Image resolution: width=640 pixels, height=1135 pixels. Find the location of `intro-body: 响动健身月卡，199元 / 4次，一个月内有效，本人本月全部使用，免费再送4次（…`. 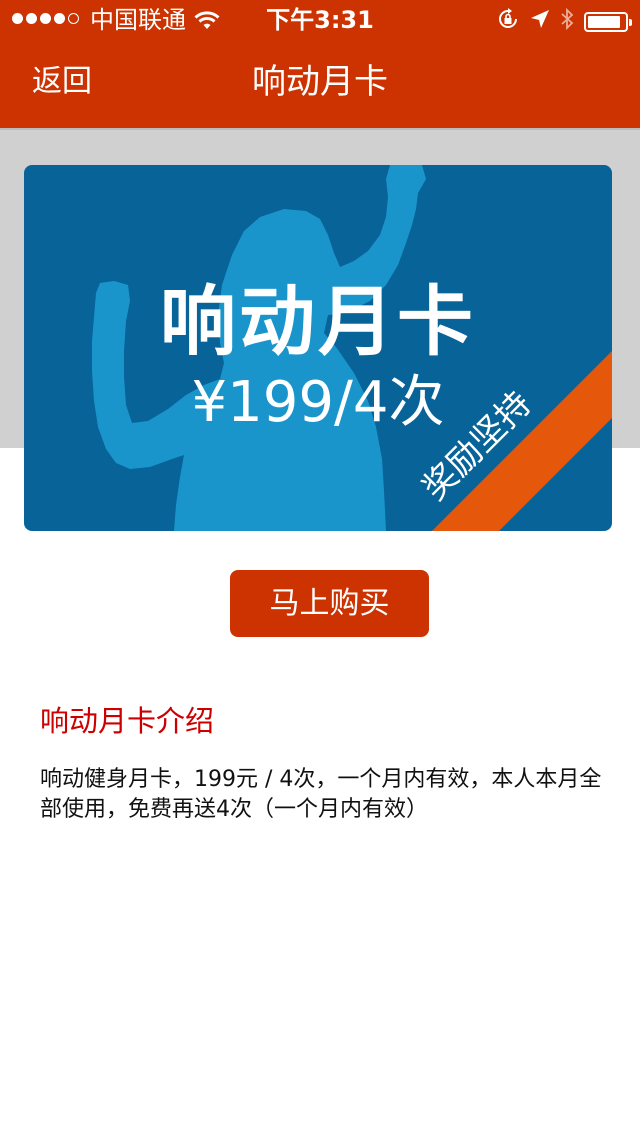

intro-body: 响动健身月卡，199元 / 4次，一个月内有效，本人本月全部使用，免费再送4次（… is located at coordinates (321, 794).